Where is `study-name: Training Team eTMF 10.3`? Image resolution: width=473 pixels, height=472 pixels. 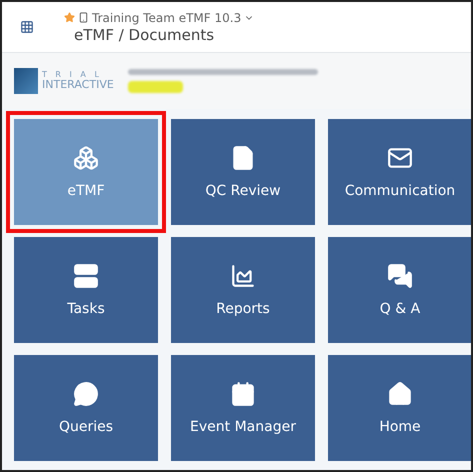 study-name: Training Team eTMF 10.3 is located at coordinates (167, 17).